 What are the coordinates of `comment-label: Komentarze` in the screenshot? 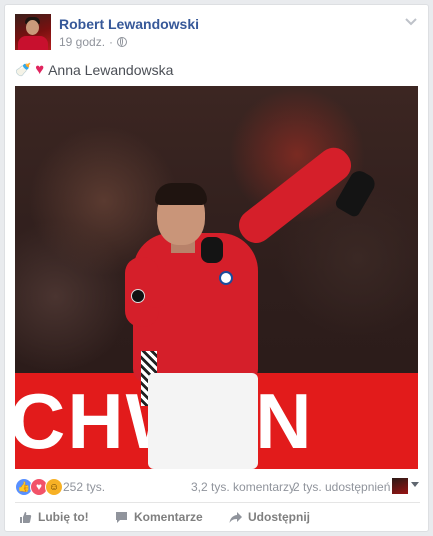 It's located at (168, 517).